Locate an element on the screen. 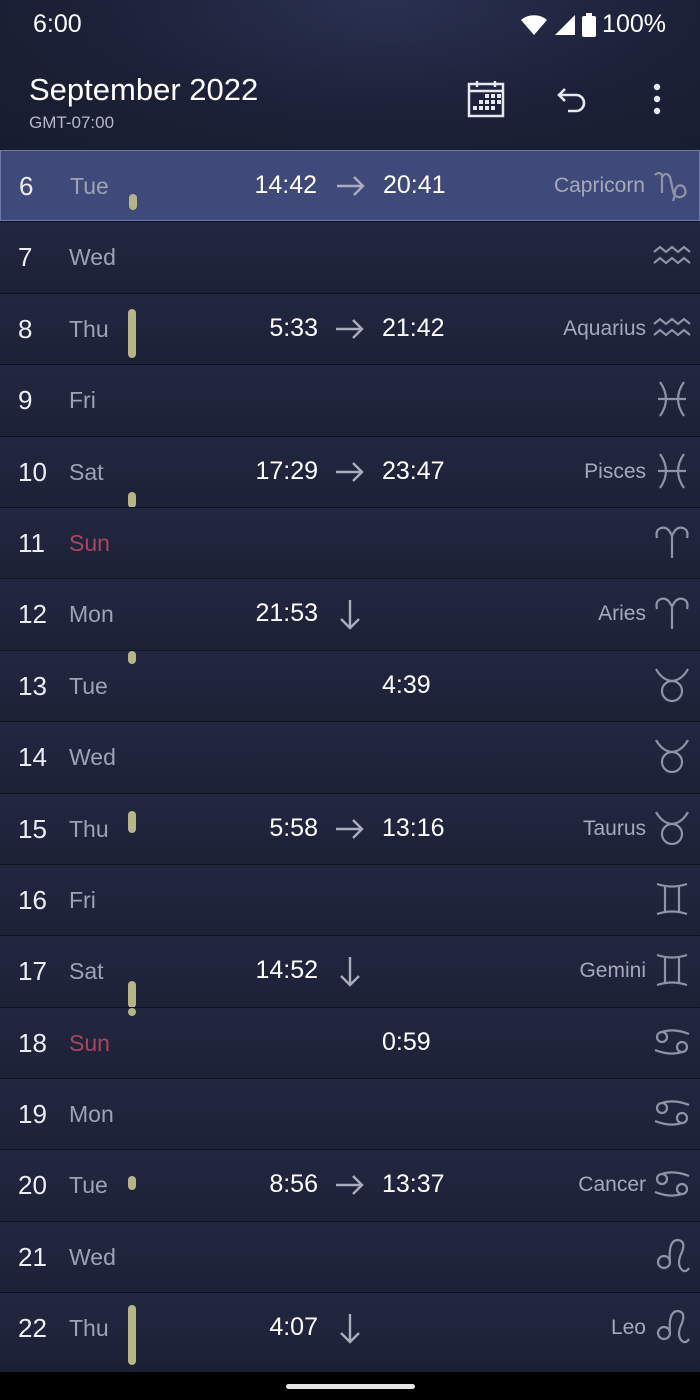 Image resolution: width=700 pixels, height=1400 pixels. day-row: 17 Sat 14:52 Gemini is located at coordinates (350, 971).